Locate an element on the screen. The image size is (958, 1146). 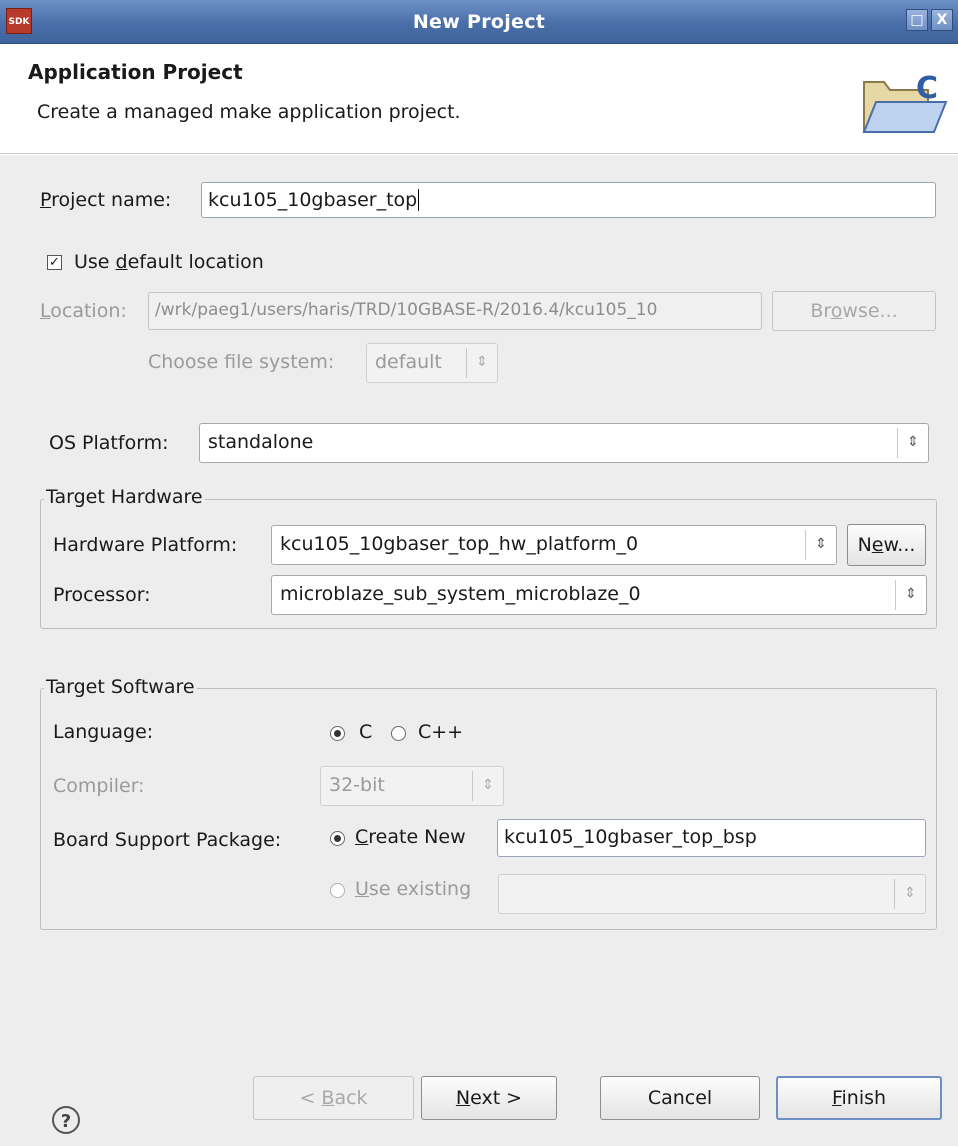
project-name-input: kcu105_10gbaser_top is located at coordinates (568, 200).